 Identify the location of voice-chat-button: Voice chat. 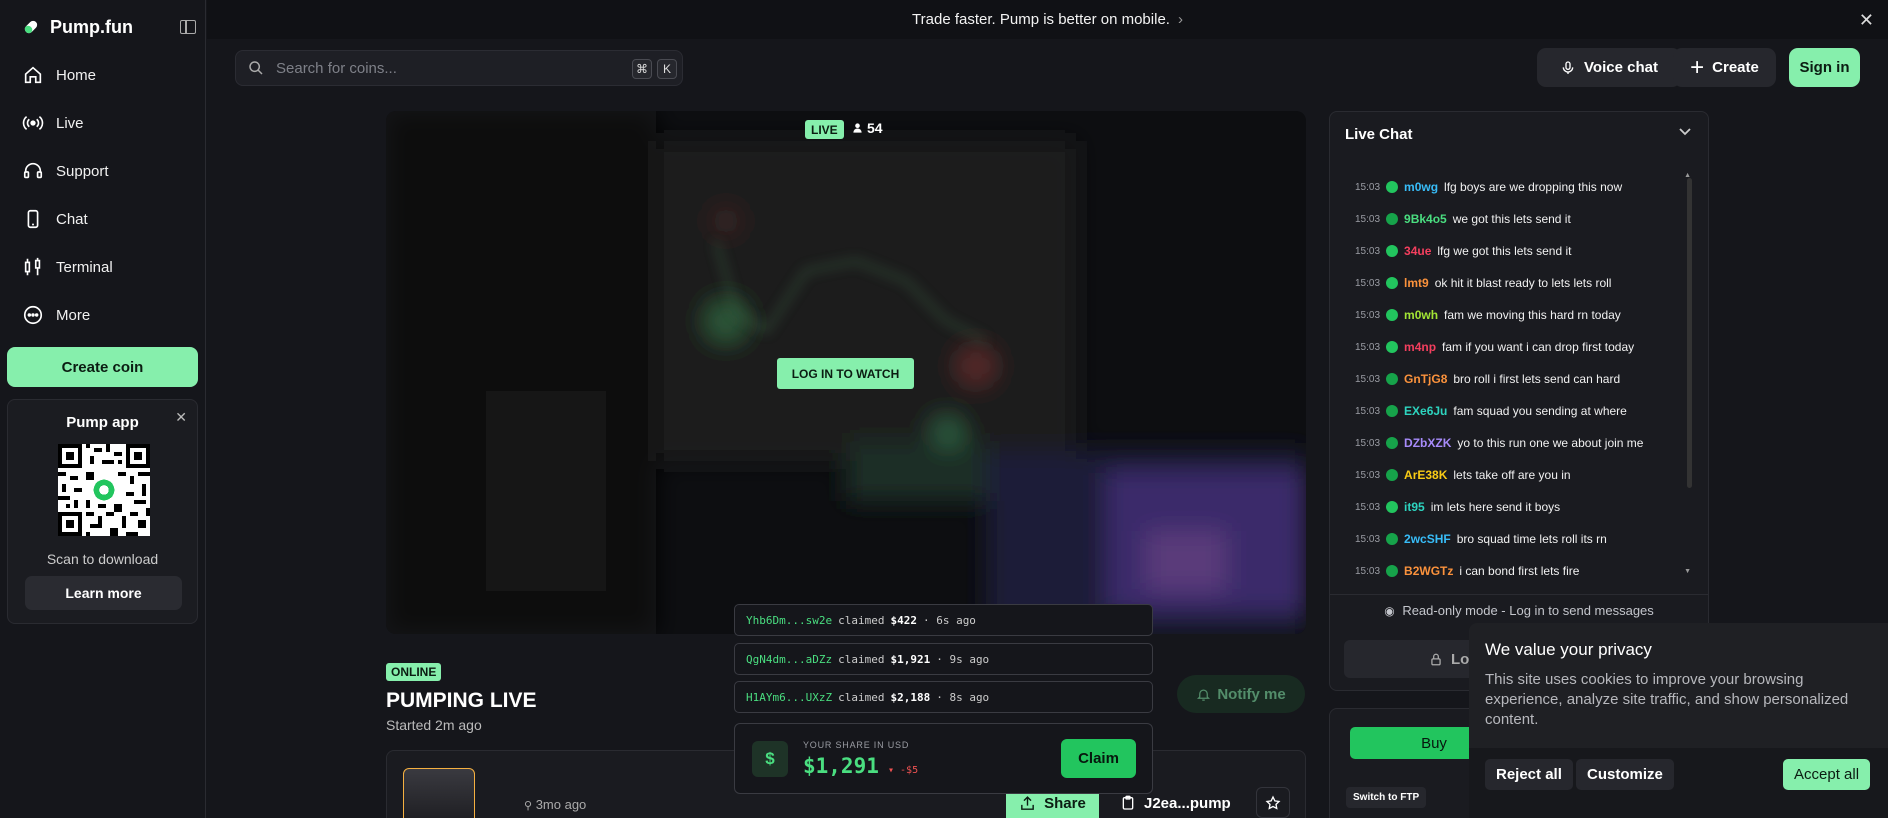
(1609, 67).